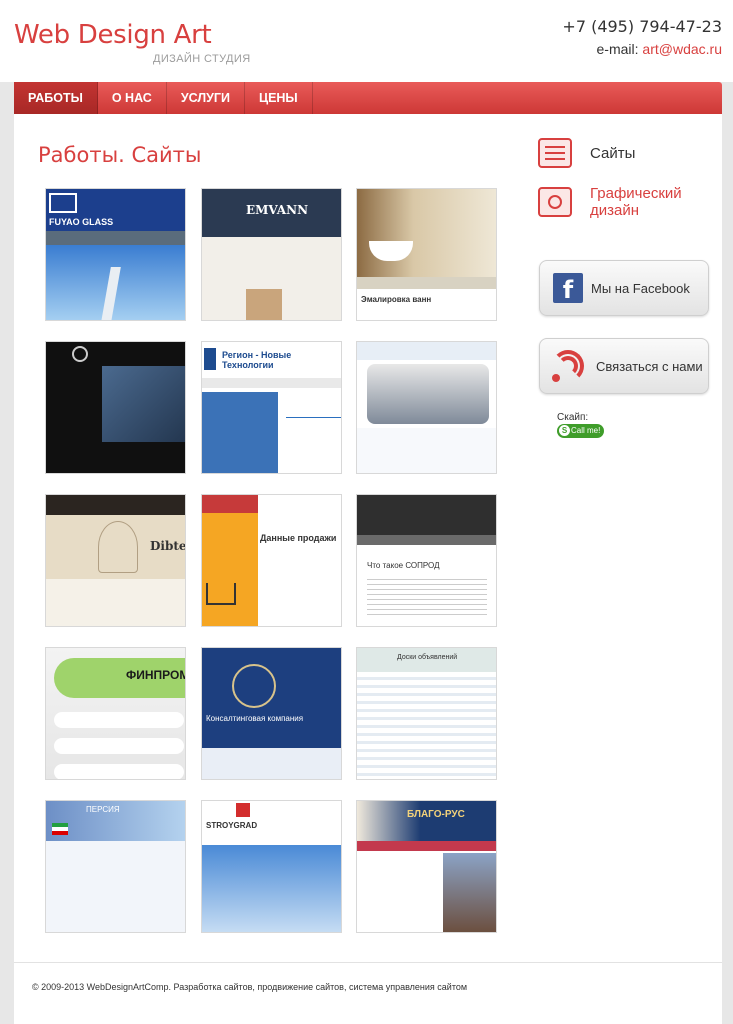 This screenshot has height=1024, width=733. Describe the element at coordinates (368, 962) in the screenshot. I see `footer-divider` at that location.